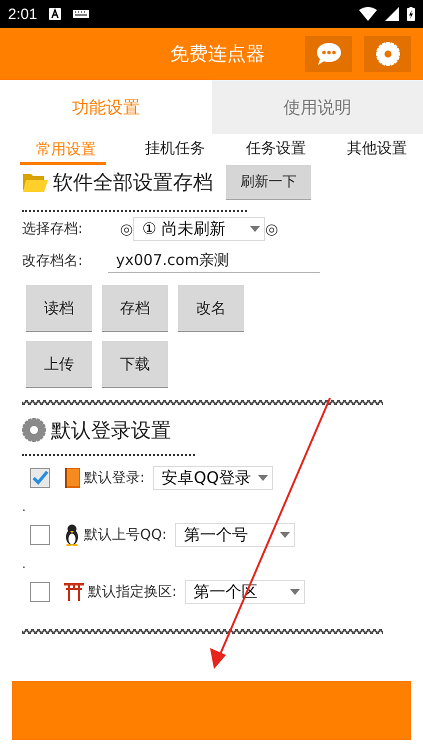 Image resolution: width=423 pixels, height=752 pixels. I want to click on action-button: 读档, so click(59, 308).